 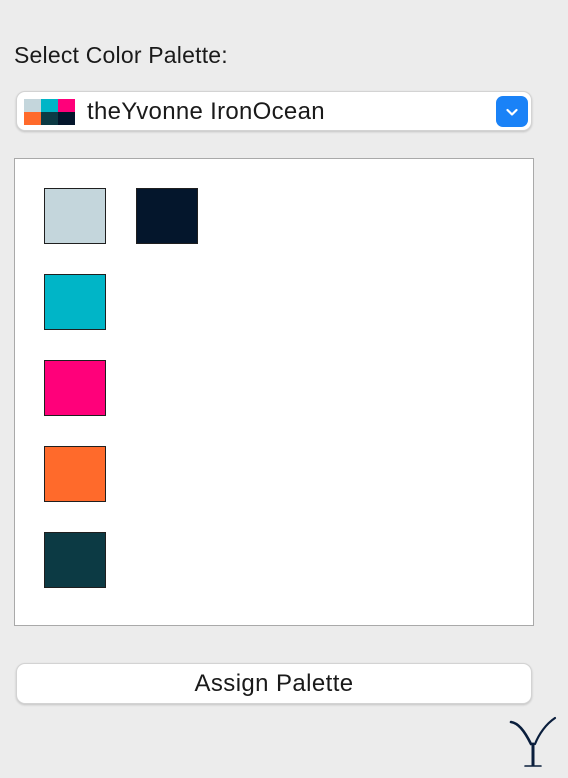 What do you see at coordinates (49, 112) in the screenshot?
I see `palette-preview-icon` at bounding box center [49, 112].